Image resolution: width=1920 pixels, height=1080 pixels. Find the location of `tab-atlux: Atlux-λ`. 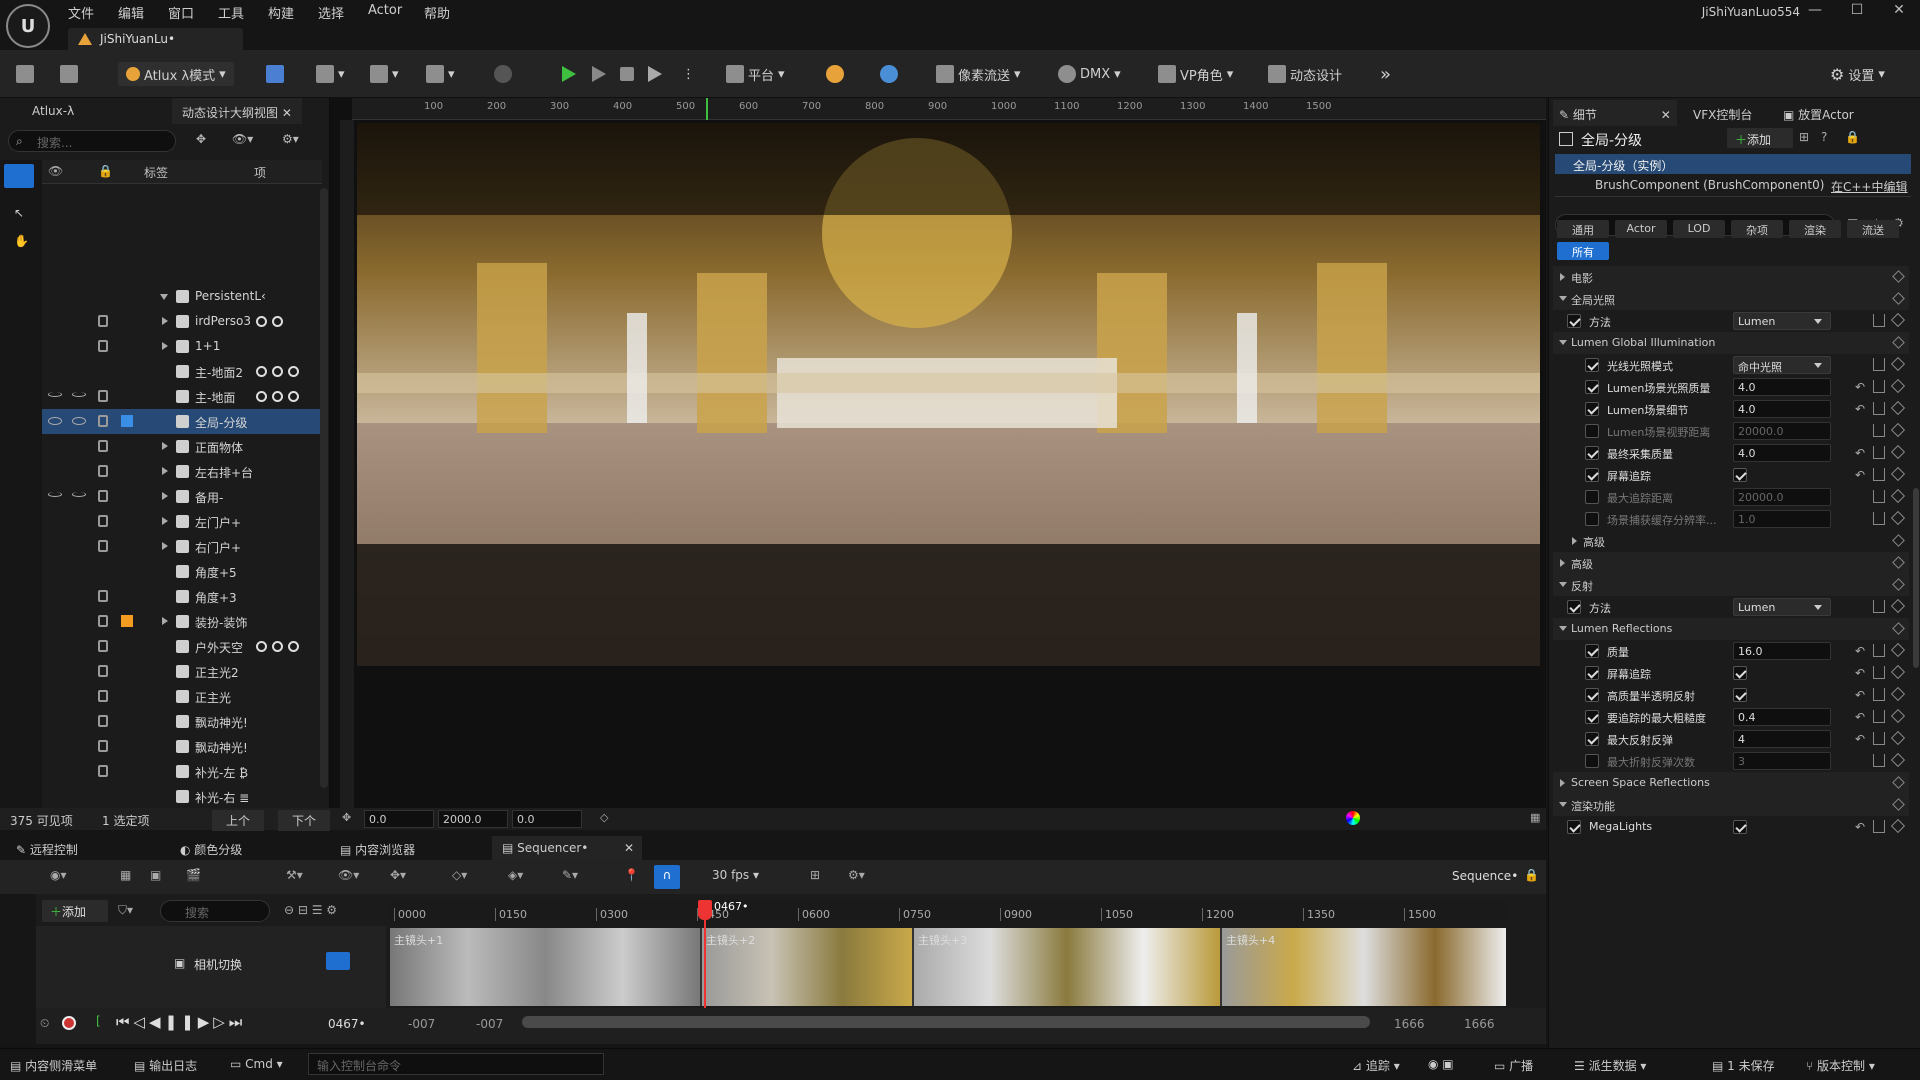

tab-atlux: Atlux-λ is located at coordinates (53, 111).